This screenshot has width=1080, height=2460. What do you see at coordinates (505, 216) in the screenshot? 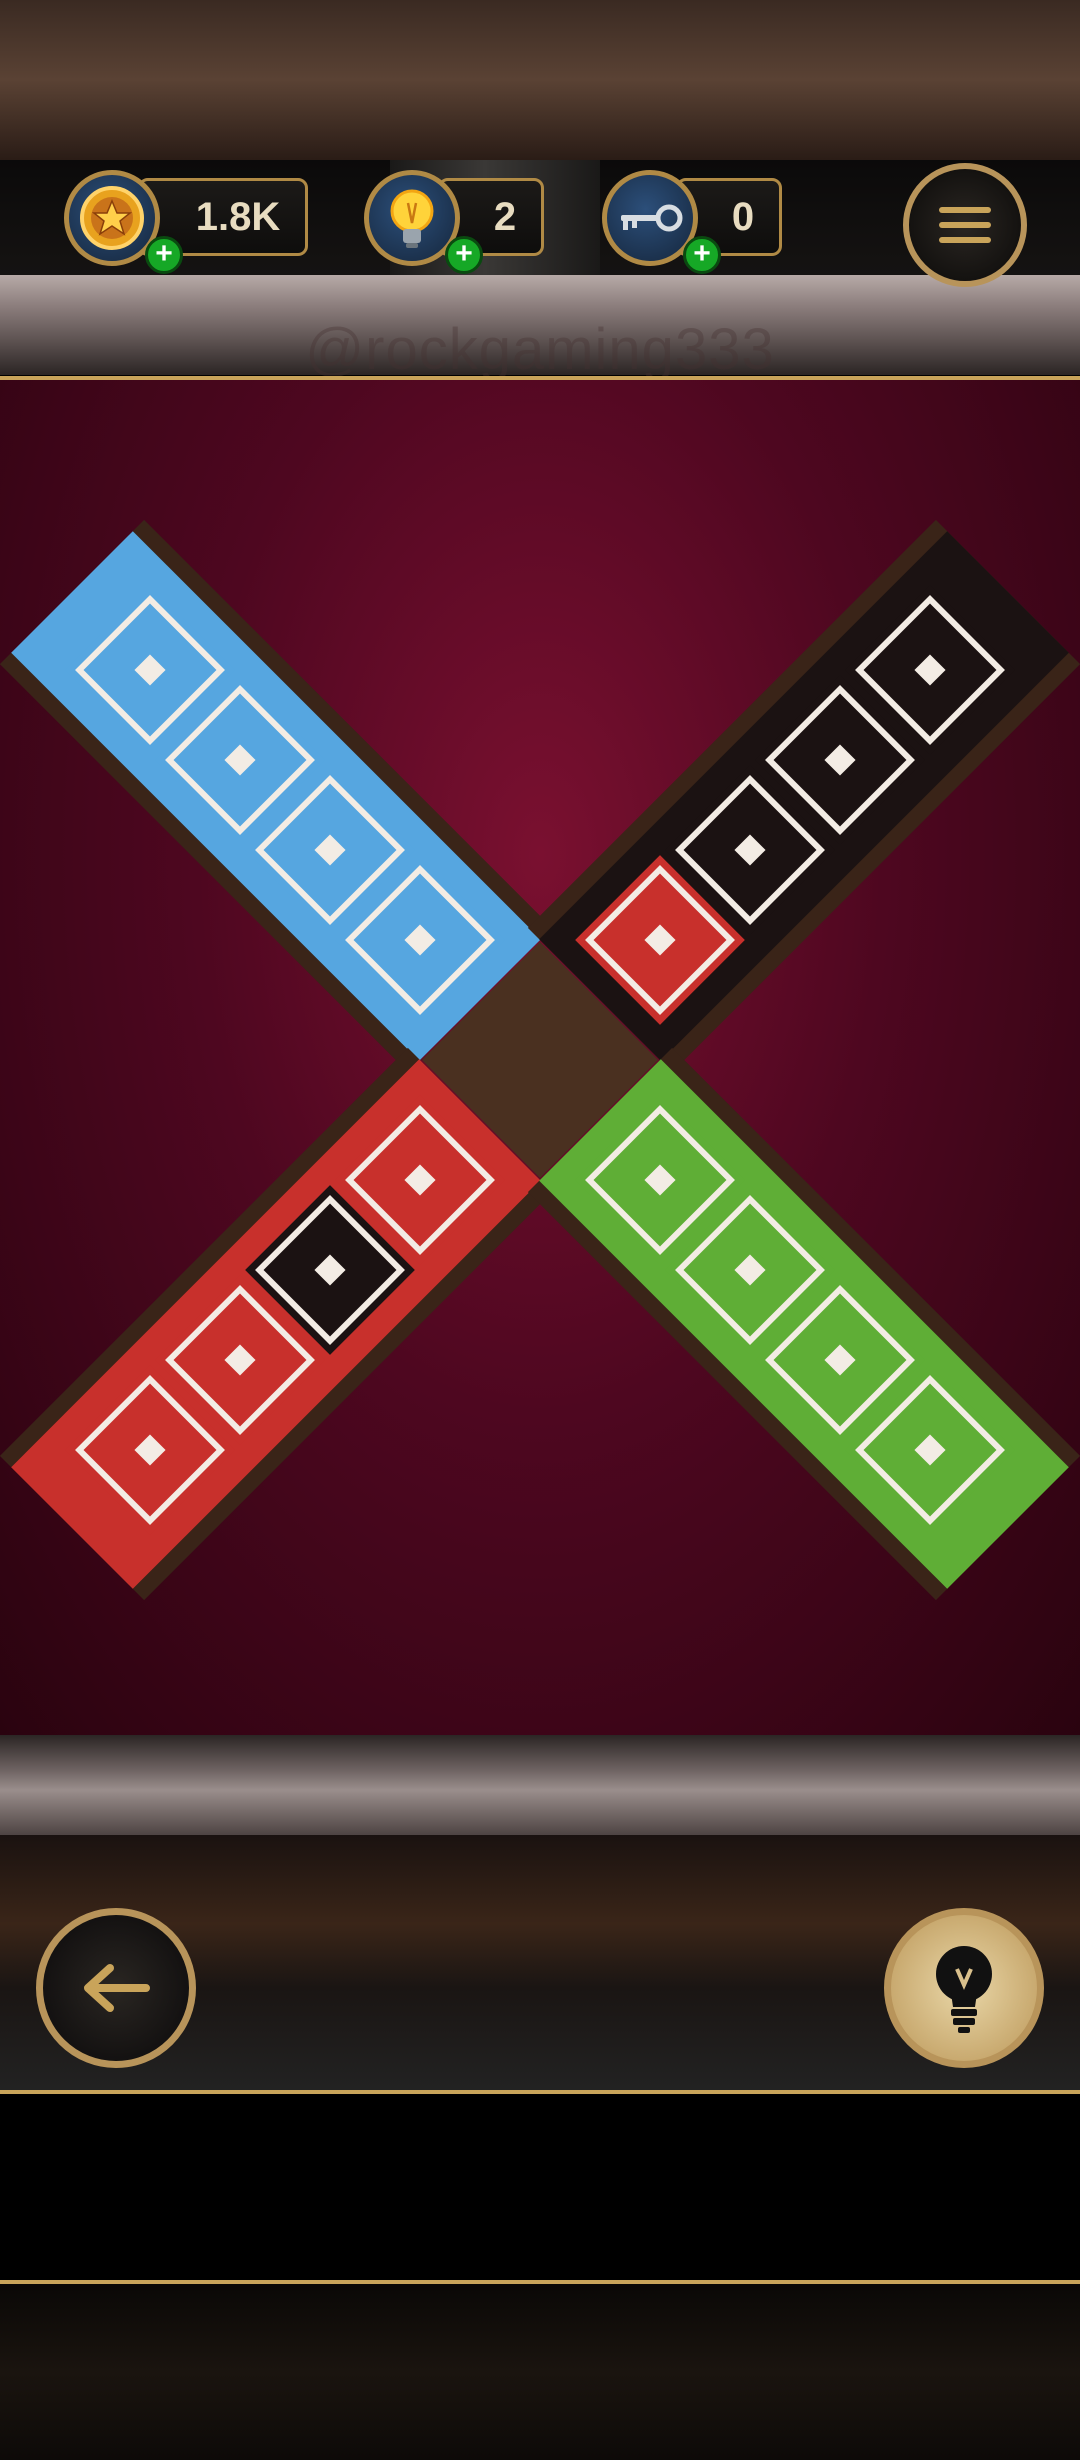
I see `hint-count: 2` at bounding box center [505, 216].